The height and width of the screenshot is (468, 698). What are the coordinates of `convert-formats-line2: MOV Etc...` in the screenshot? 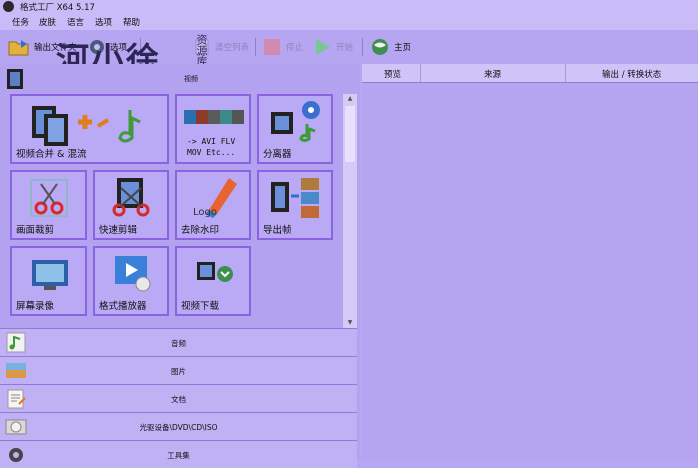 It's located at (211, 152).